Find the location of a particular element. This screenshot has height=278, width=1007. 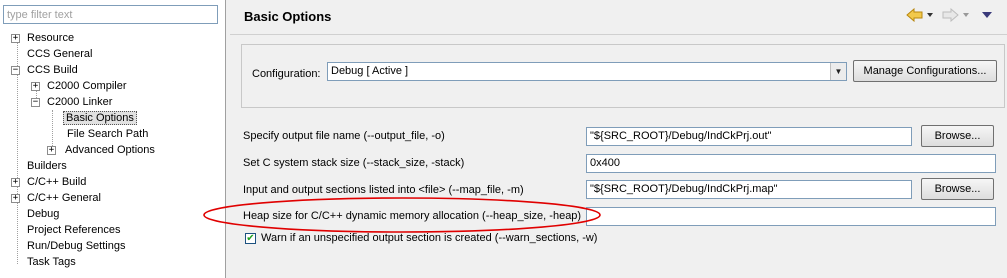

tree-item-basic-options: Basic Options is located at coordinates (100, 118).